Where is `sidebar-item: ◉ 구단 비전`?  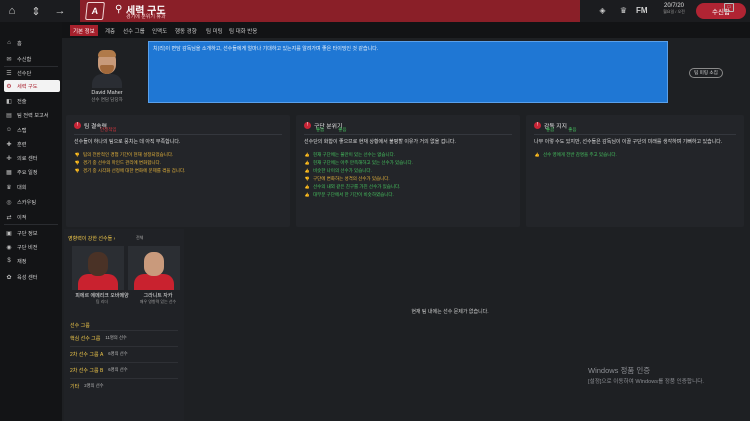
sidebar-item: ◉ 구단 비전 is located at coordinates (32, 247).